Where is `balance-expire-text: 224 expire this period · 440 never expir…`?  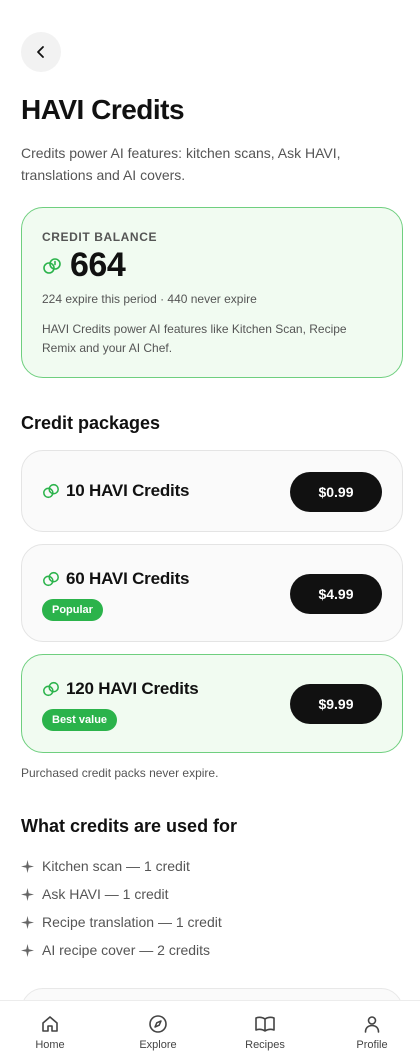 balance-expire-text: 224 expire this period · 440 never expir… is located at coordinates (149, 299).